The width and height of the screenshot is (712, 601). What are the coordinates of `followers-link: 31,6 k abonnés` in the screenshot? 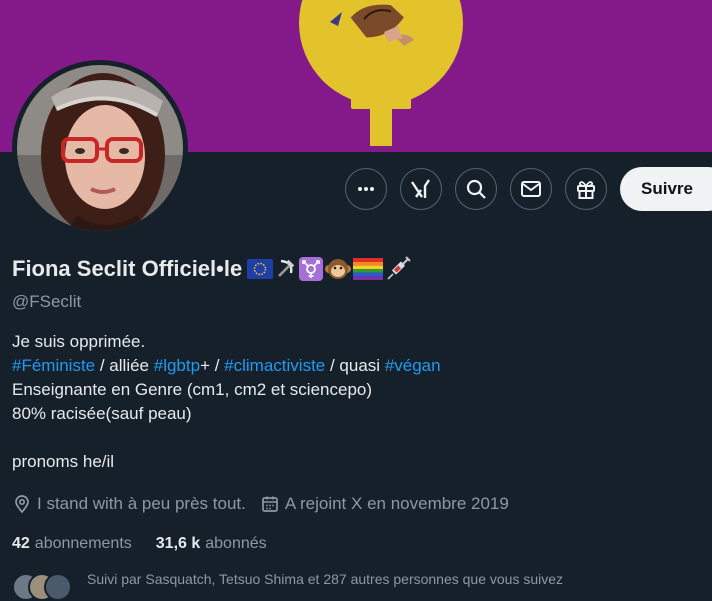 It's located at (211, 544).